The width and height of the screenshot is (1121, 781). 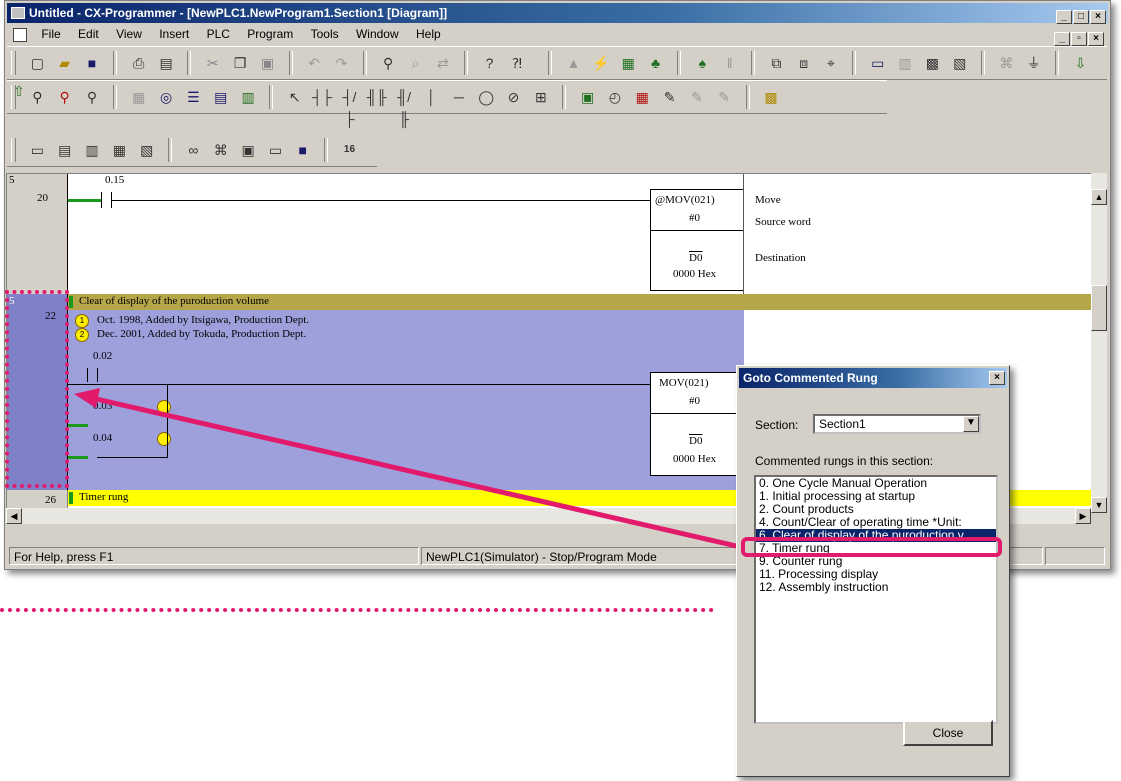 What do you see at coordinates (997, 378) in the screenshot?
I see `dialog-close-icon: ×` at bounding box center [997, 378].